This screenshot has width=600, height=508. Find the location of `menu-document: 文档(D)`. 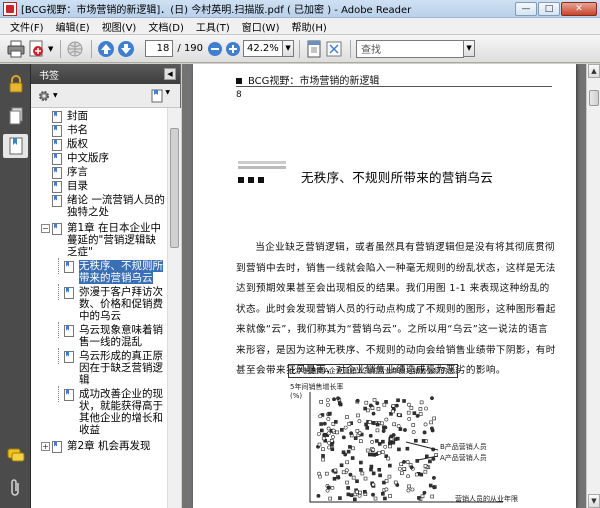

menu-document: 文档(D) is located at coordinates (166, 26).